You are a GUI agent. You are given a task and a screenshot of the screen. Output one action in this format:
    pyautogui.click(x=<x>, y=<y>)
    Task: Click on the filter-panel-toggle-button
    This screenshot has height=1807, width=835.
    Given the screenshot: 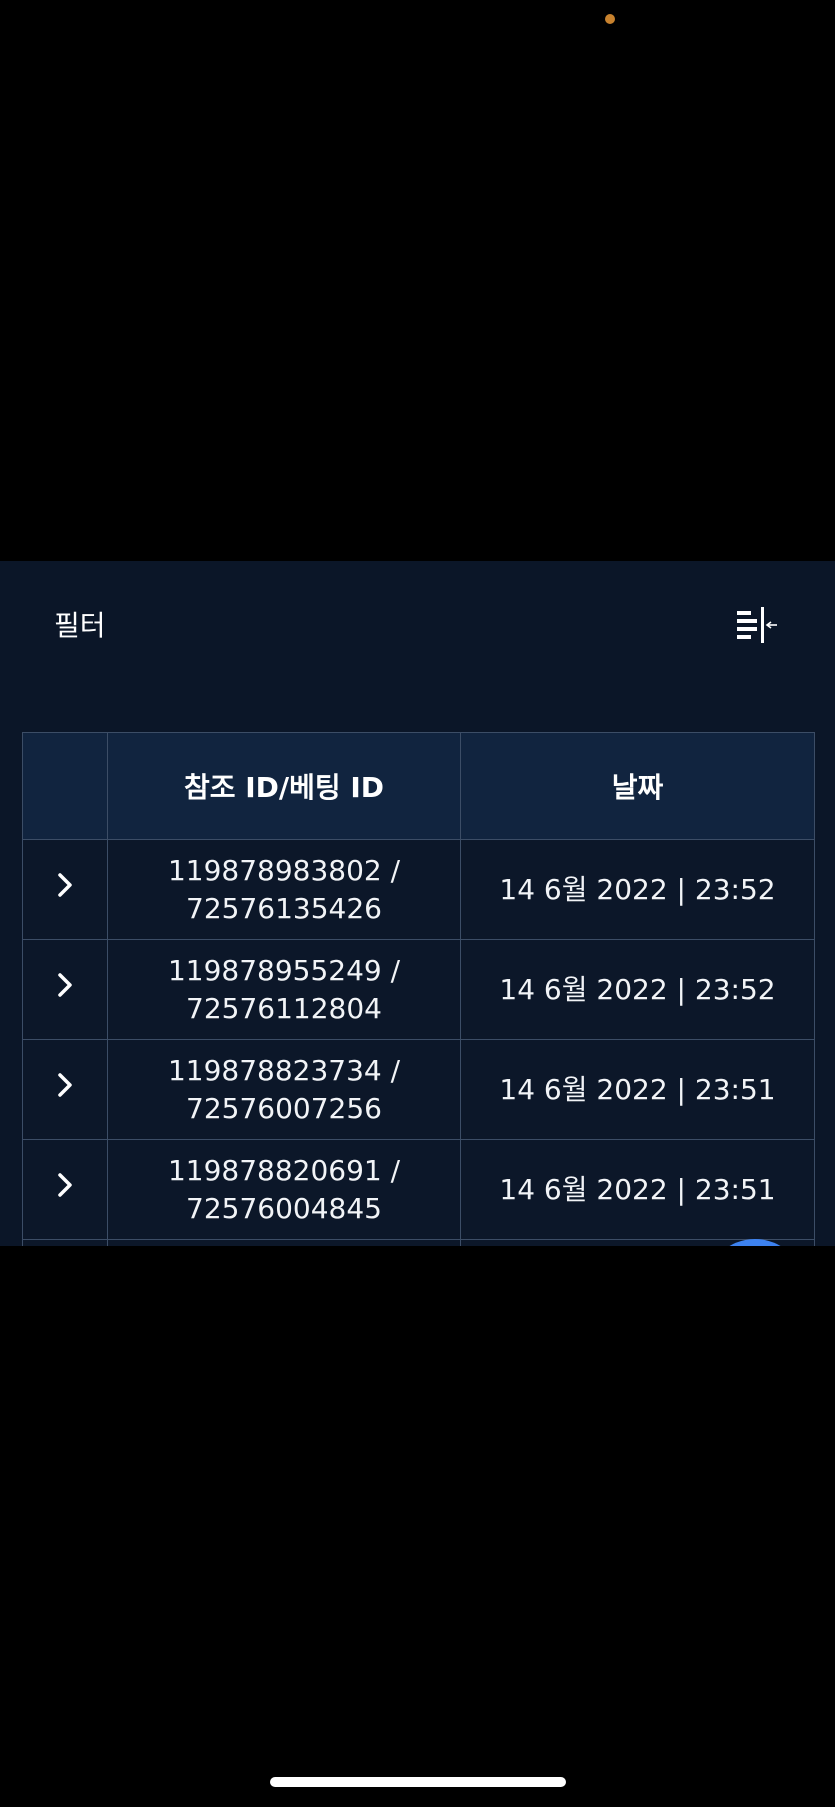 What is the action you would take?
    pyautogui.click(x=757, y=627)
    